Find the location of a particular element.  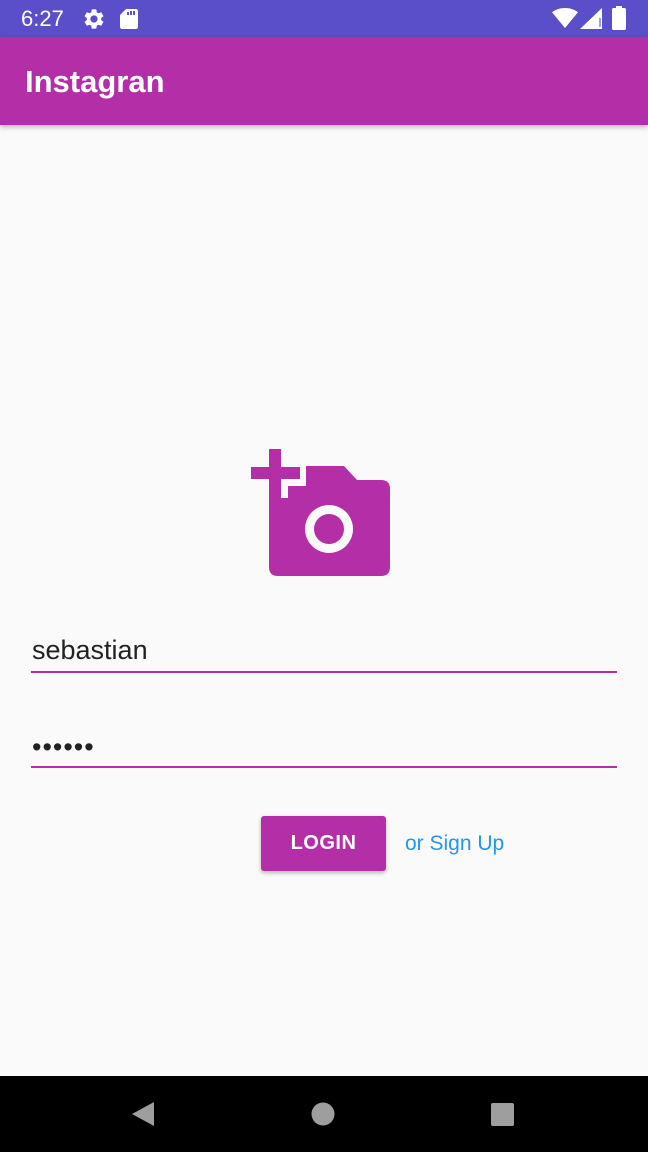

back-icon is located at coordinates (144, 1114).